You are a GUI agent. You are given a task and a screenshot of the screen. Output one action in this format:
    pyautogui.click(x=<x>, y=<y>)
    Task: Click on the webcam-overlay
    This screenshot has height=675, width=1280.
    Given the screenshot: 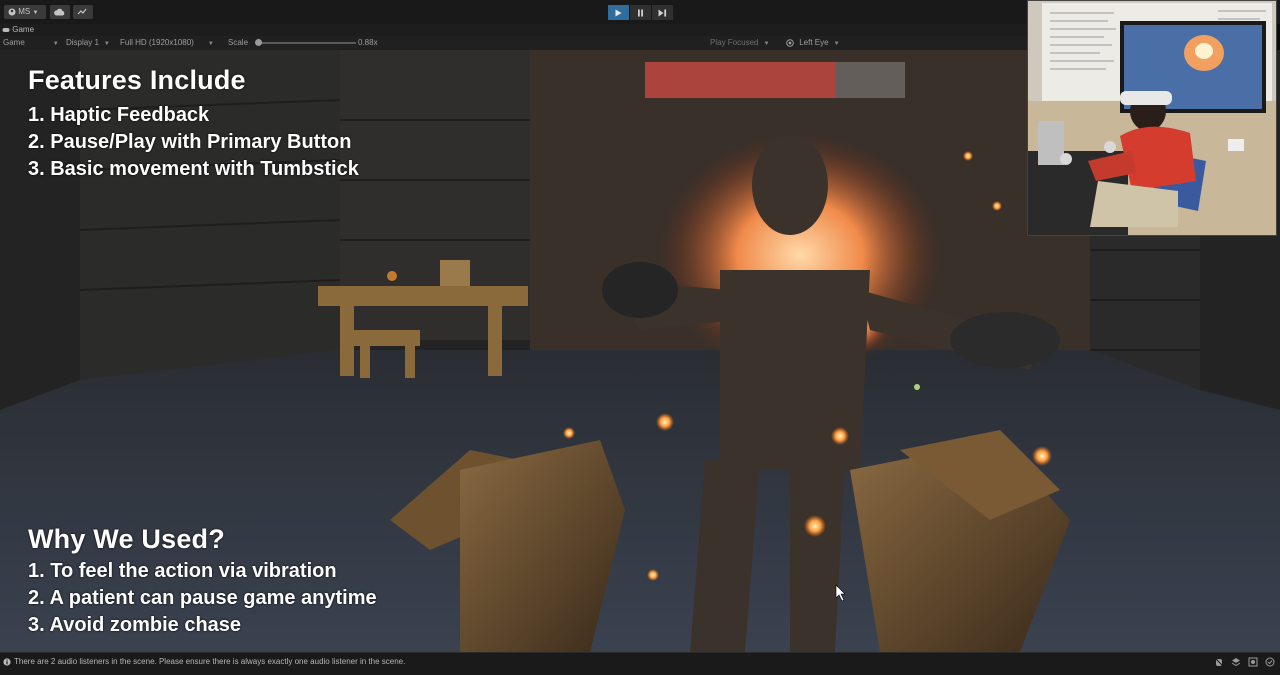 What is the action you would take?
    pyautogui.click(x=1152, y=118)
    